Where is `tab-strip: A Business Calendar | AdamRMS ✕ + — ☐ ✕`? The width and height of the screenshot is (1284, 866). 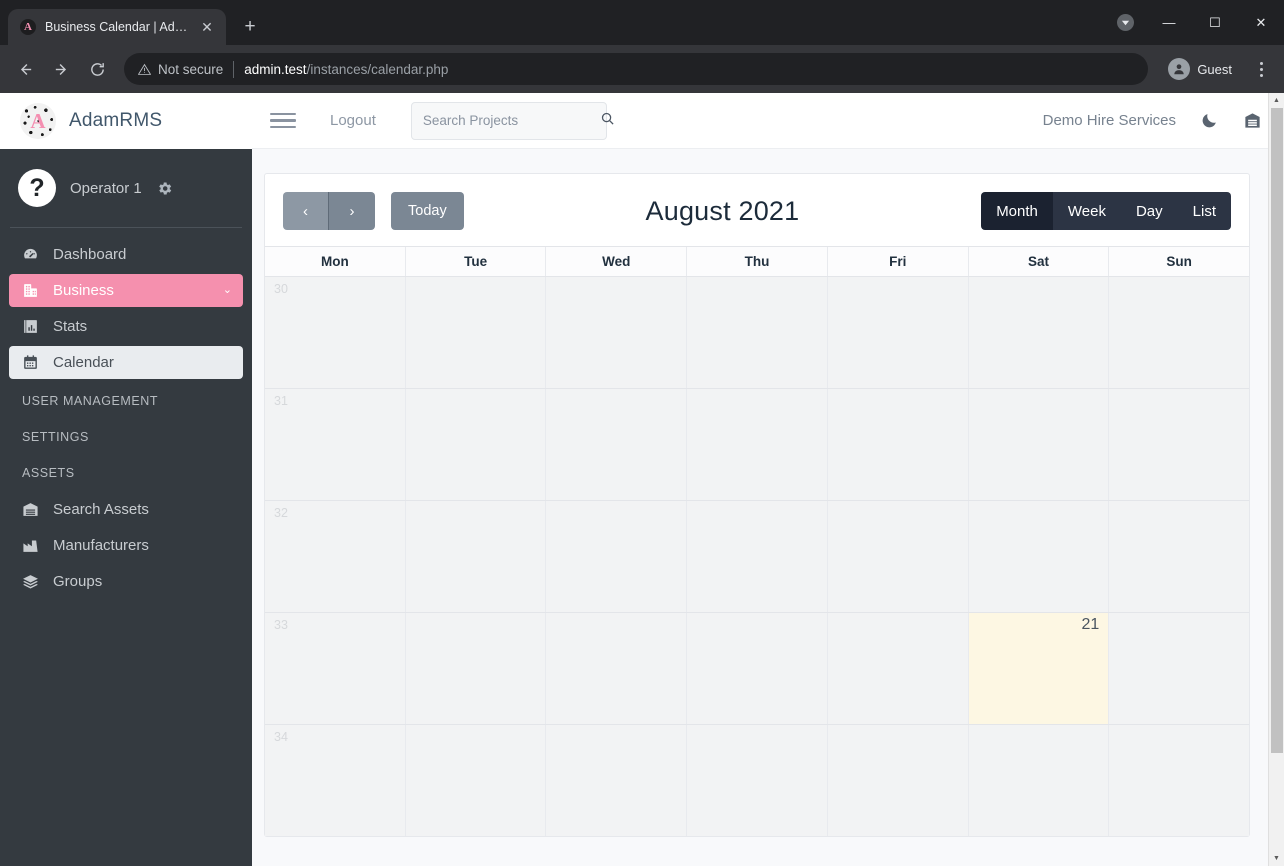
tab-strip: A Business Calendar | AdamRMS ✕ + — ☐ ✕ is located at coordinates (642, 22).